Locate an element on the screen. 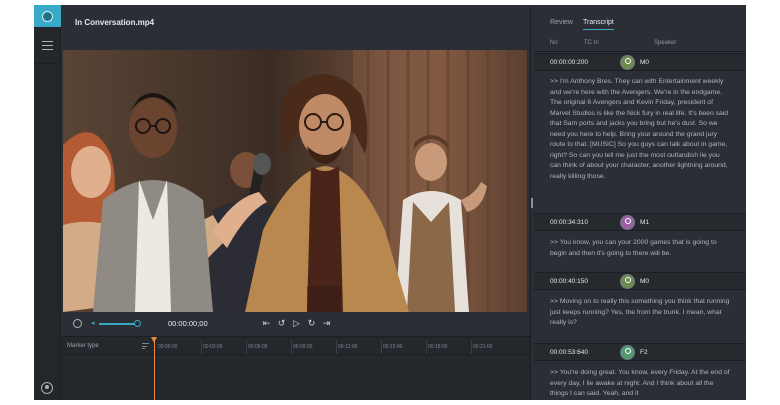 The height and width of the screenshot is (405, 780). player-timecode: 00:00:00;00 is located at coordinates (188, 323).